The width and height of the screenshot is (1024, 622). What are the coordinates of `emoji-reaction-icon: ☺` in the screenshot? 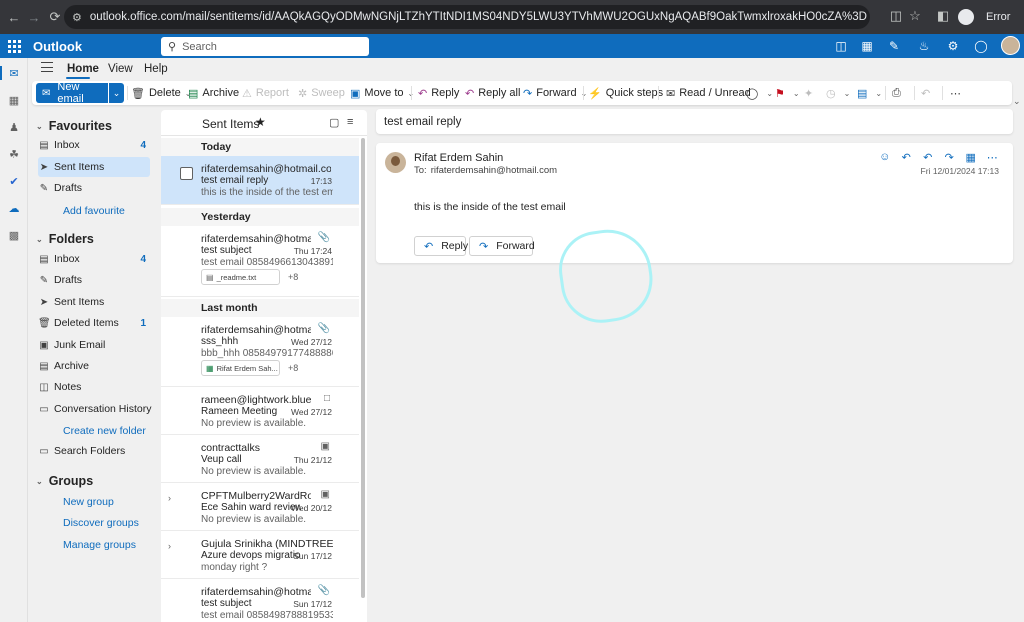 It's located at (885, 157).